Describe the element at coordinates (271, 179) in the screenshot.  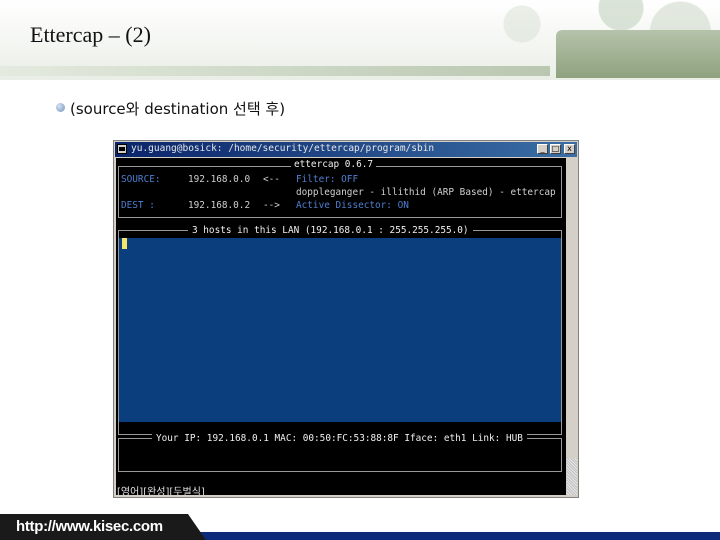
I see `source-arrow: <--` at that location.